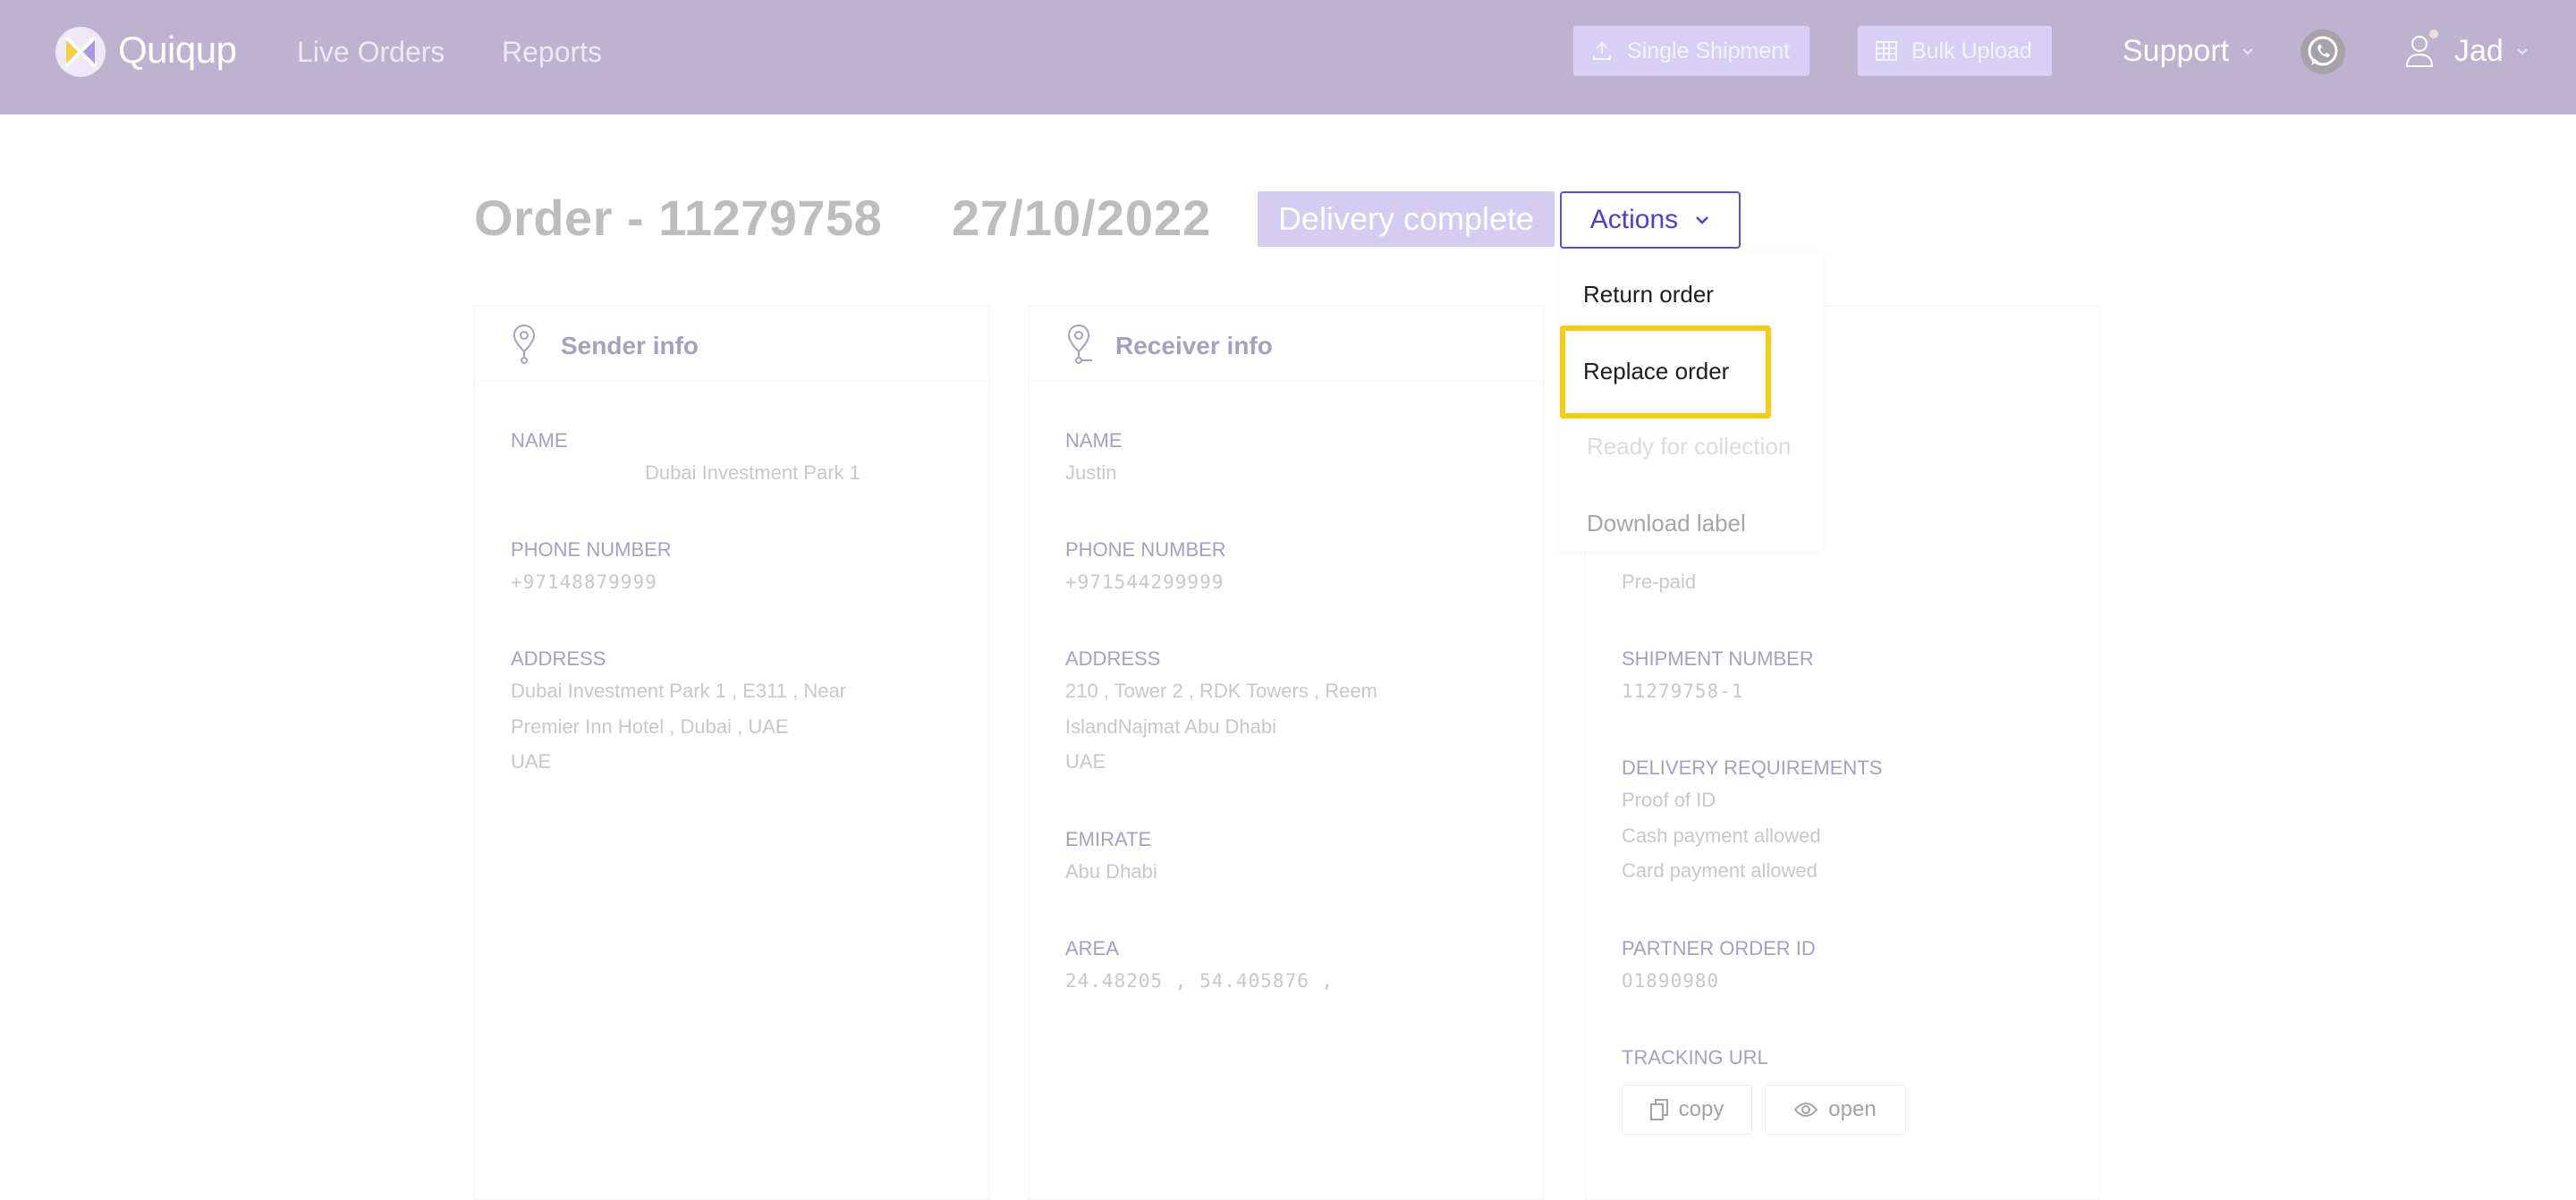  Describe the element at coordinates (2323, 52) in the screenshot. I see `whatsapp-icon` at that location.